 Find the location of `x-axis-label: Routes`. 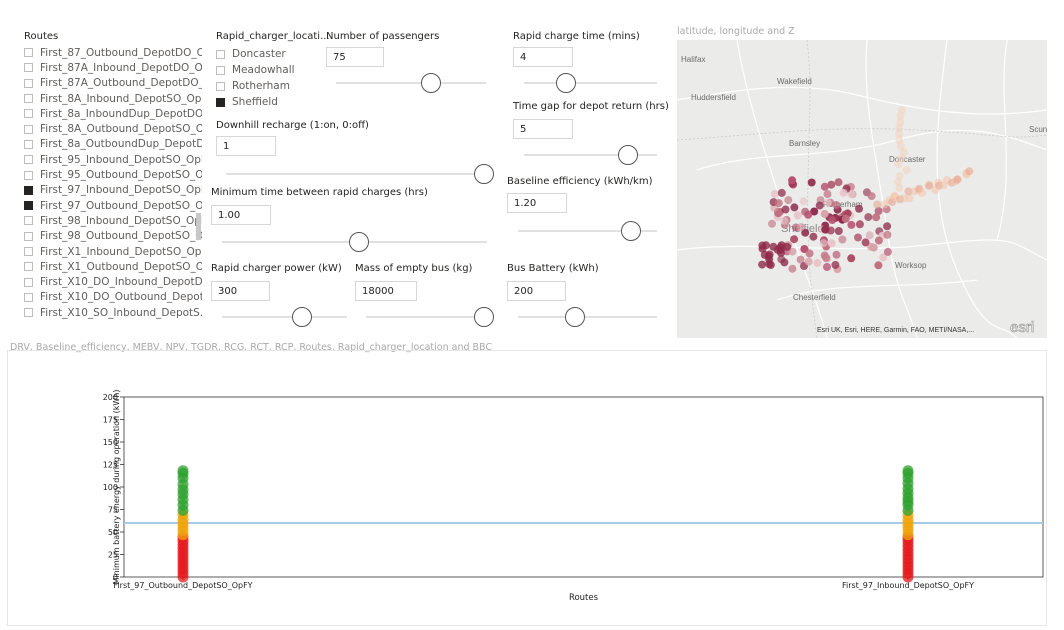

x-axis-label: Routes is located at coordinates (584, 598).